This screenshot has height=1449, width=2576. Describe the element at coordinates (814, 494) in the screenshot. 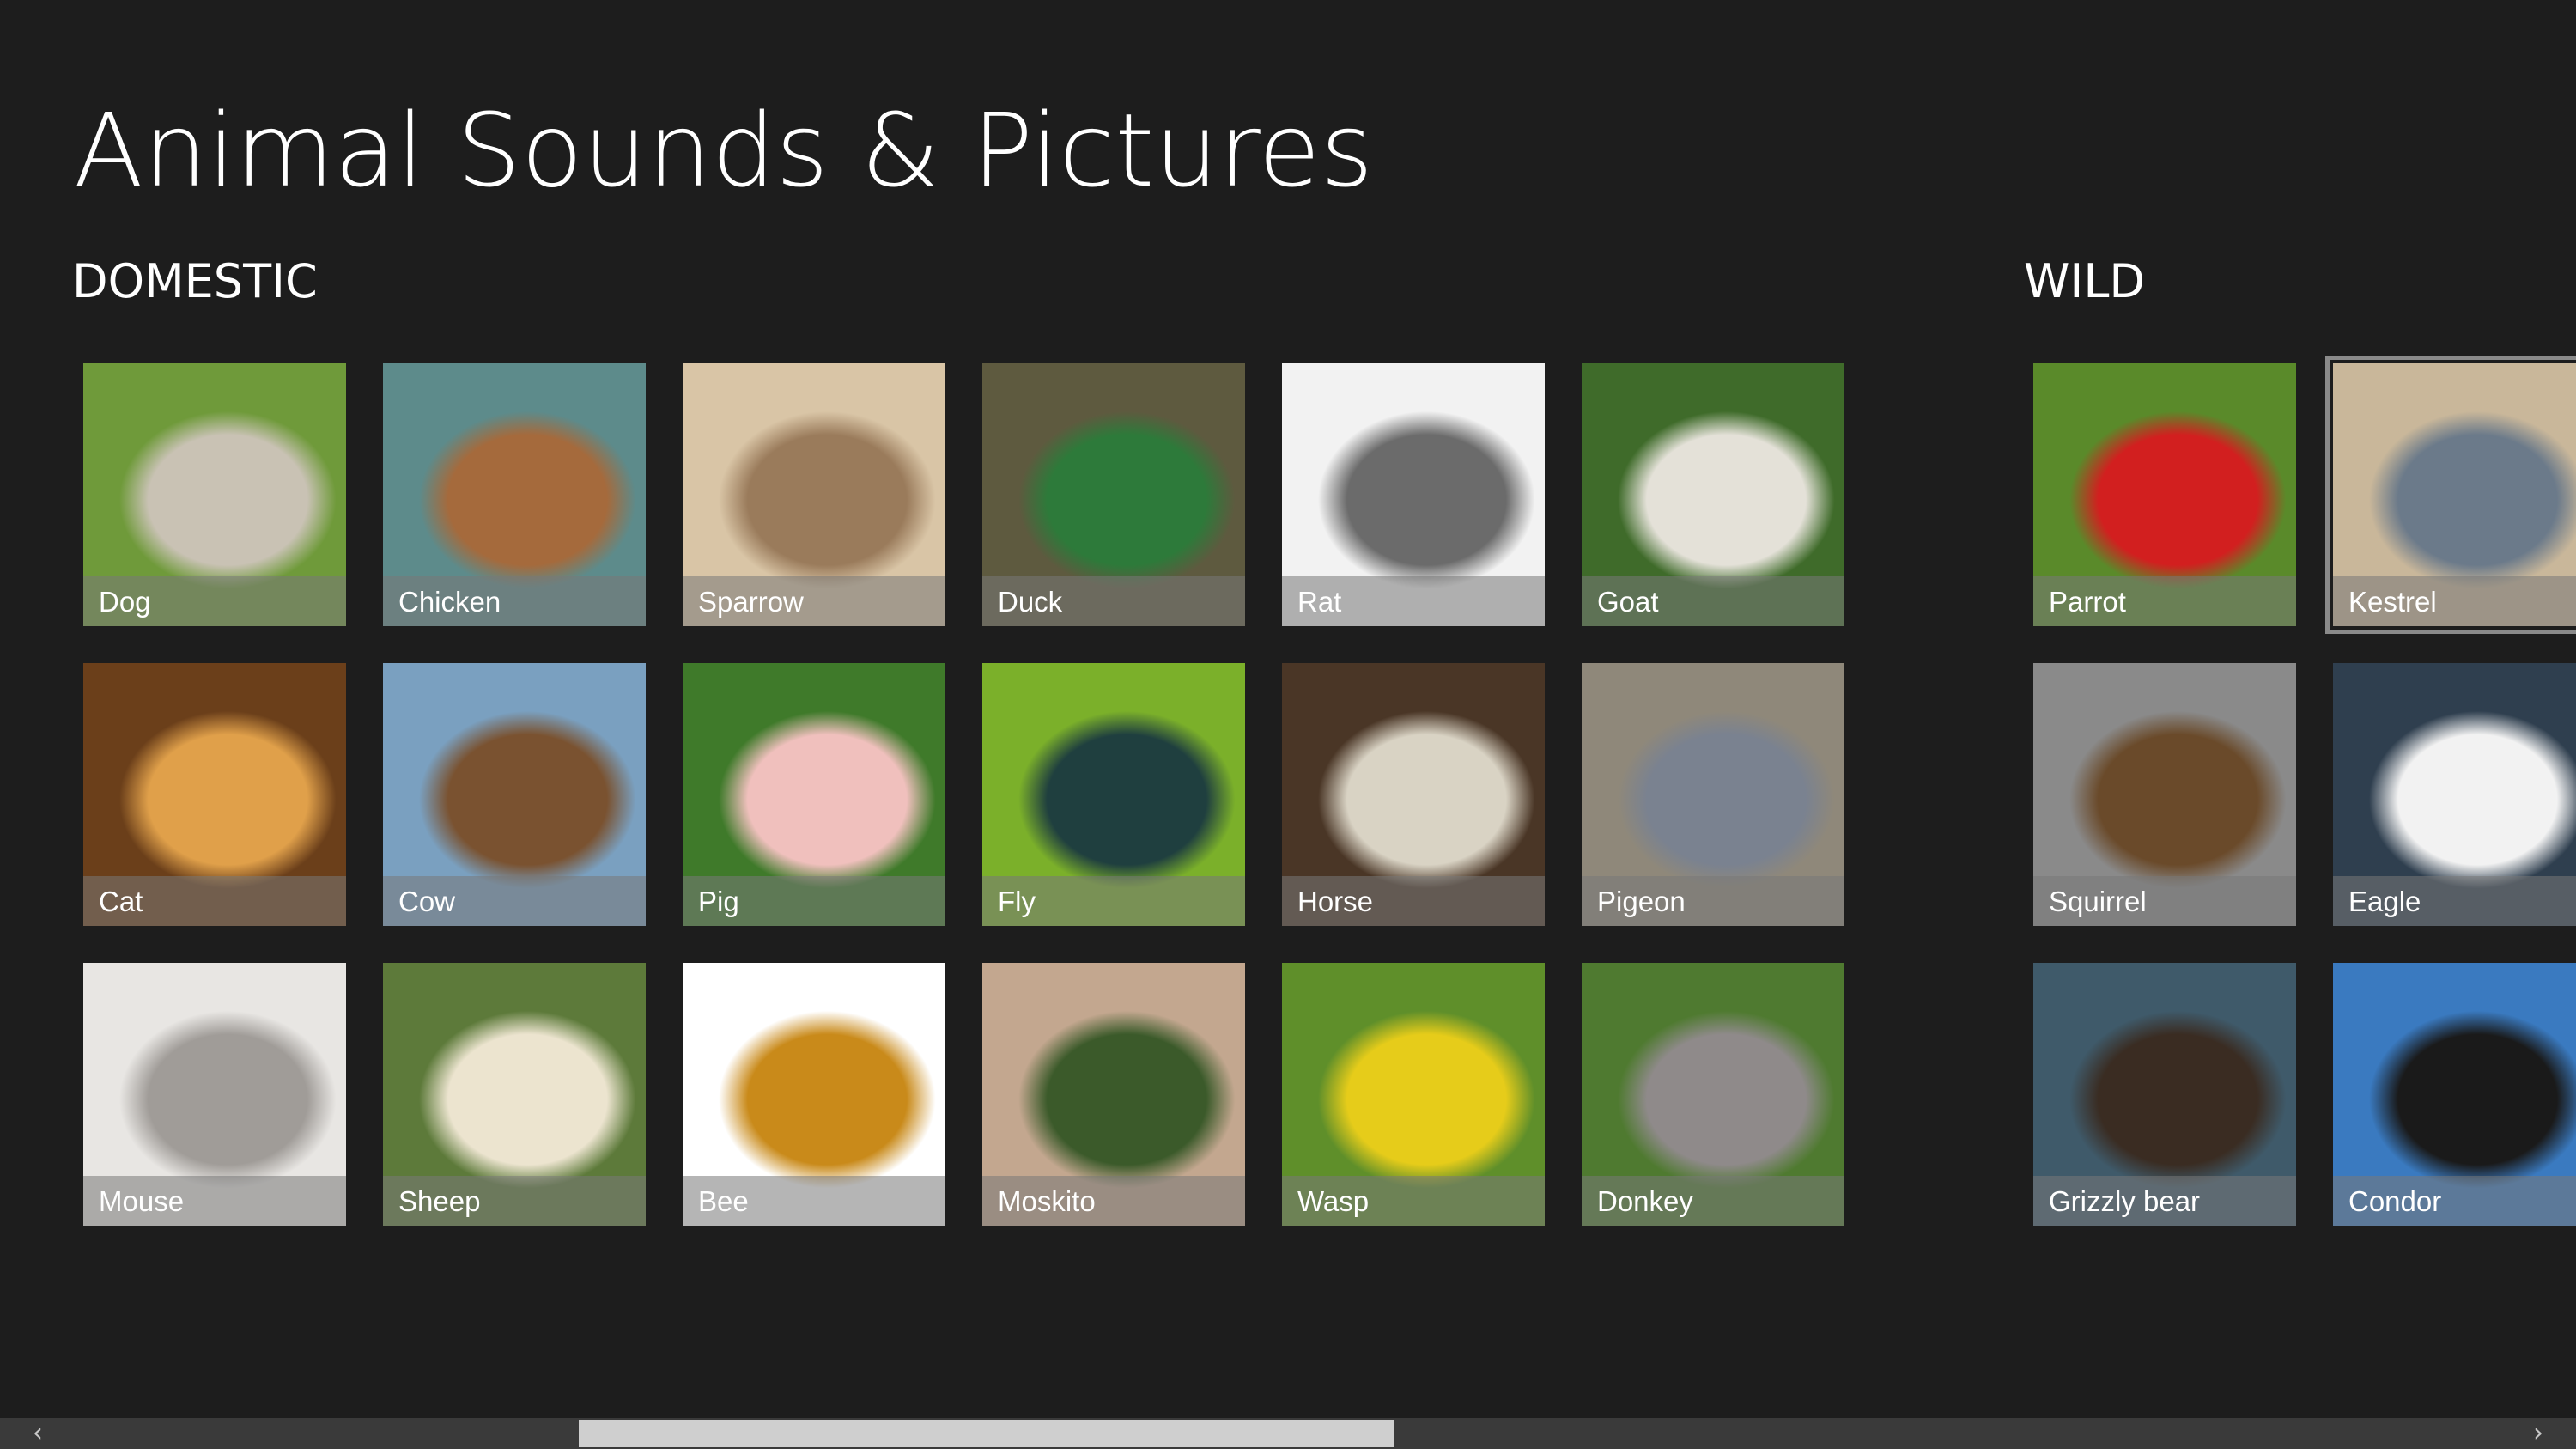

I see `animal-tile-sparrow: Sparrow` at that location.